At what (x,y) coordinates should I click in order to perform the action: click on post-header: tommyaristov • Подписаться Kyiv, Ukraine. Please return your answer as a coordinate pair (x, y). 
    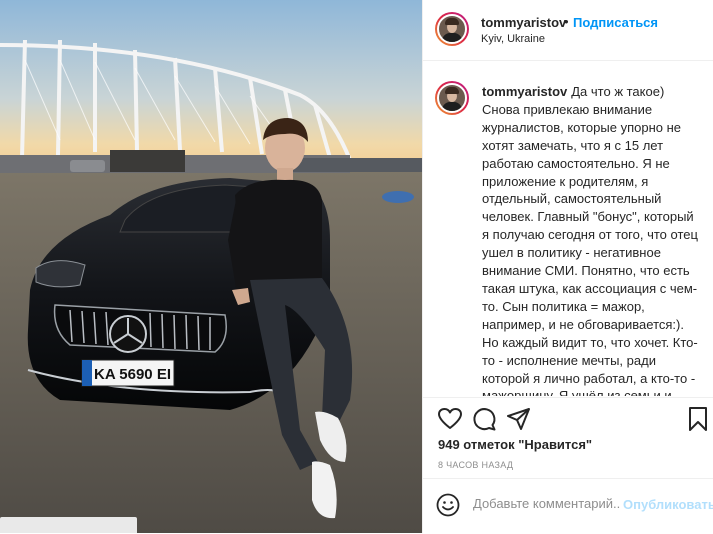
    Looking at the image, I should click on (568, 30).